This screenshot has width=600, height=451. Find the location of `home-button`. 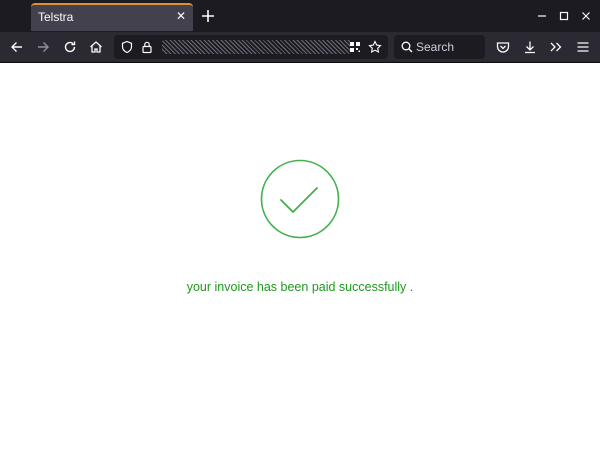

home-button is located at coordinates (96, 47).